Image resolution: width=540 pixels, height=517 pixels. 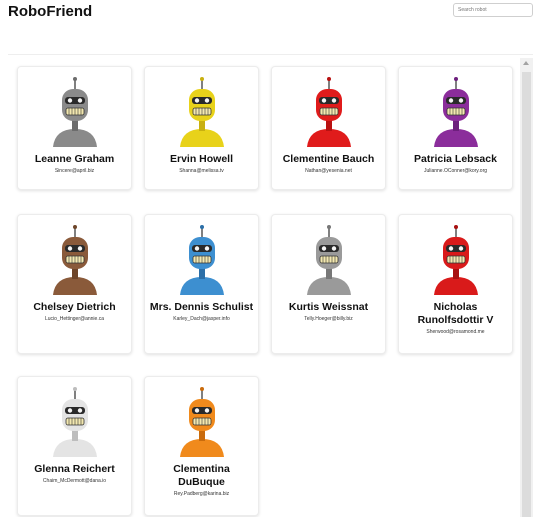 What do you see at coordinates (493, 10) in the screenshot?
I see `search-input` at bounding box center [493, 10].